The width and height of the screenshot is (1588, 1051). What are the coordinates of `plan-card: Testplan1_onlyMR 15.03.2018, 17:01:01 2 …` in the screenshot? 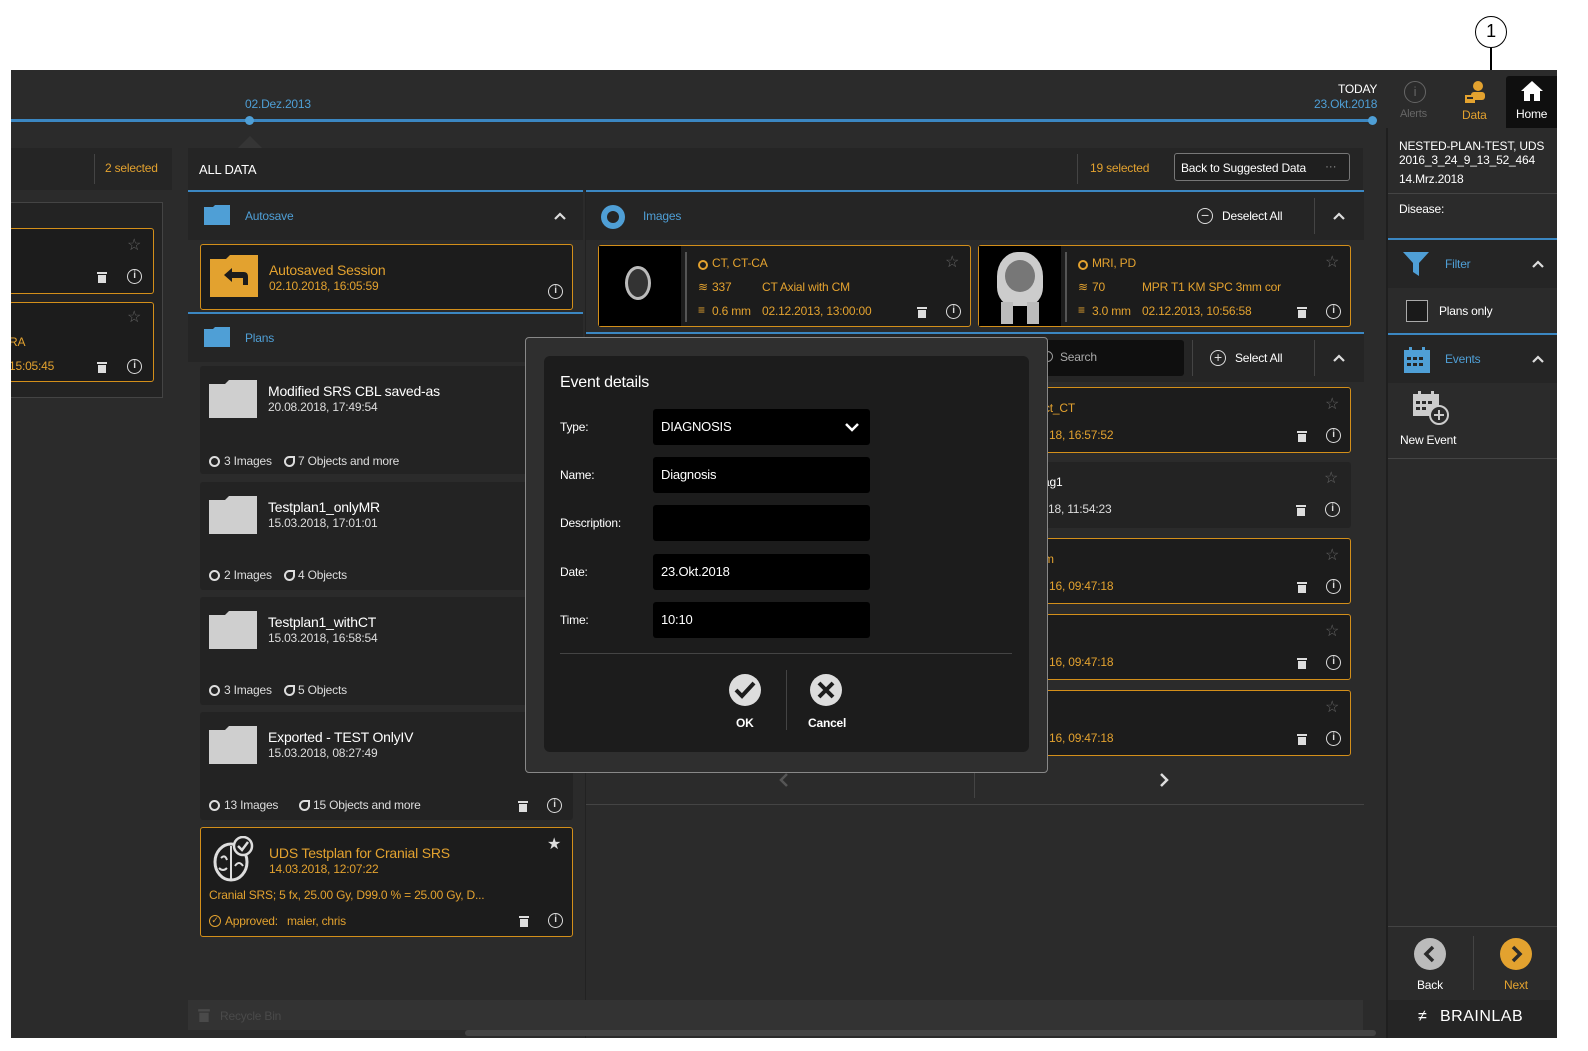 It's located at (386, 536).